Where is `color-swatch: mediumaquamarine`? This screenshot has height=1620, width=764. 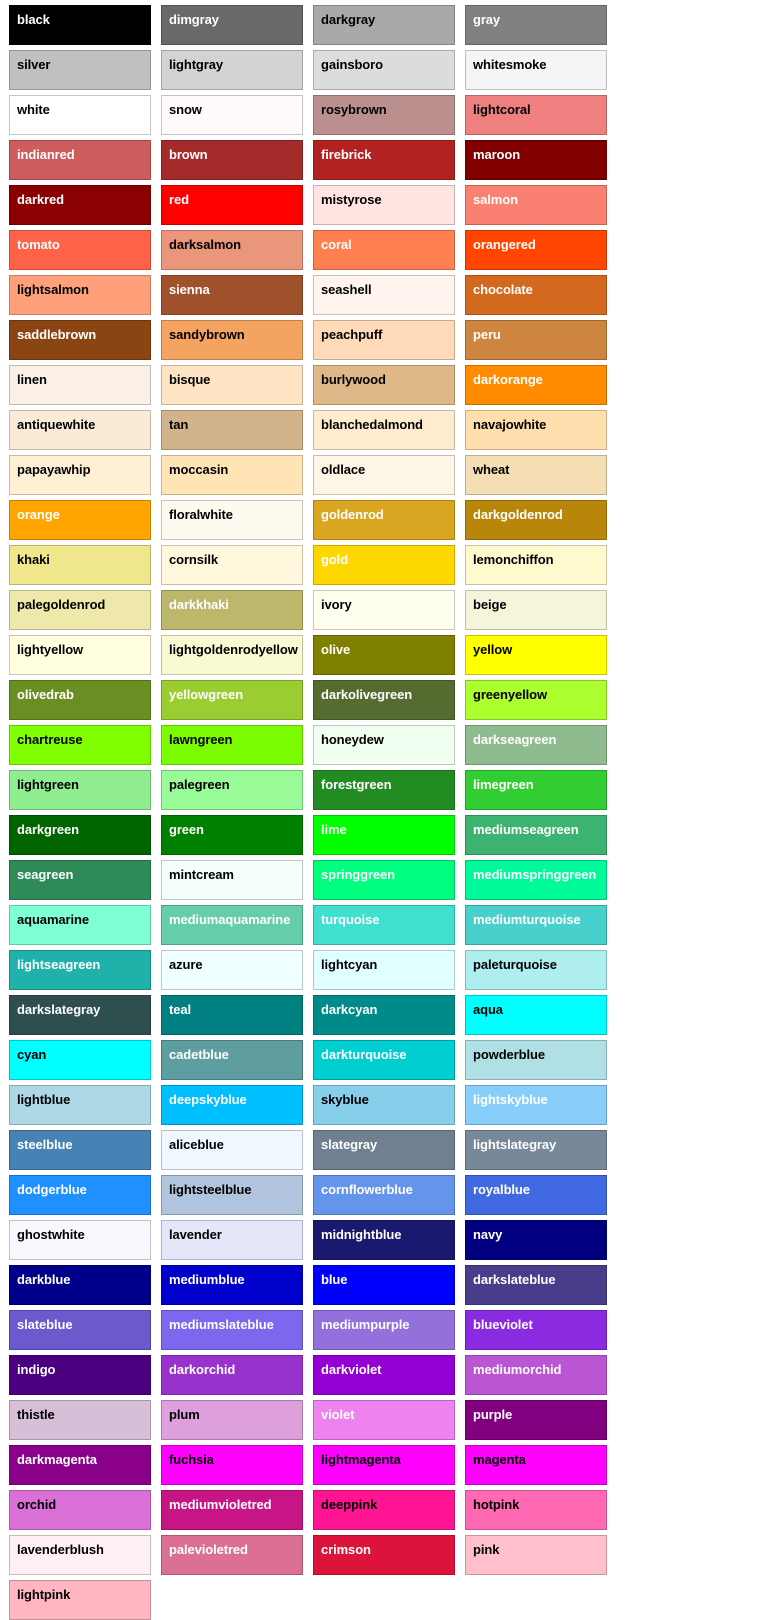
color-swatch: mediumaquamarine is located at coordinates (232, 925).